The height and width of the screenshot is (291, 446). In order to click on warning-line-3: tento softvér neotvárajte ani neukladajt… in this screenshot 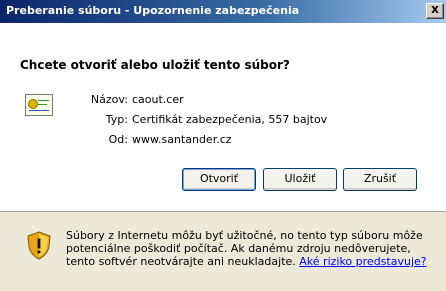, I will do `click(246, 261)`.